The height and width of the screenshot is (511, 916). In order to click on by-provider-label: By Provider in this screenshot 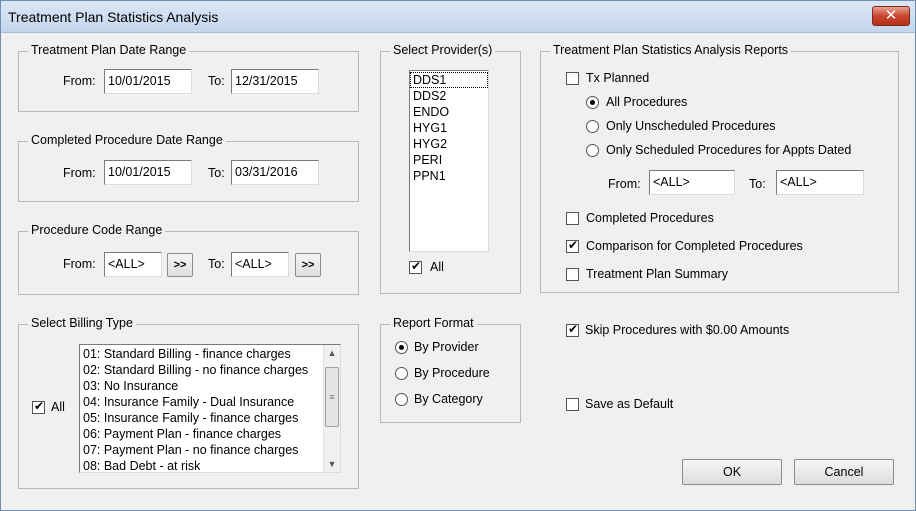, I will do `click(446, 347)`.